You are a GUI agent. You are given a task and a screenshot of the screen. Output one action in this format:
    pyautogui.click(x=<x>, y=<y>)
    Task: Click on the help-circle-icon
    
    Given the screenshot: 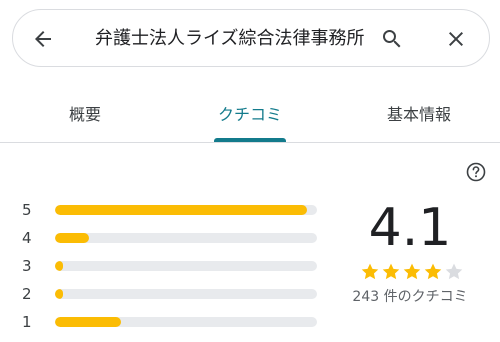 What is the action you would take?
    pyautogui.click(x=476, y=172)
    